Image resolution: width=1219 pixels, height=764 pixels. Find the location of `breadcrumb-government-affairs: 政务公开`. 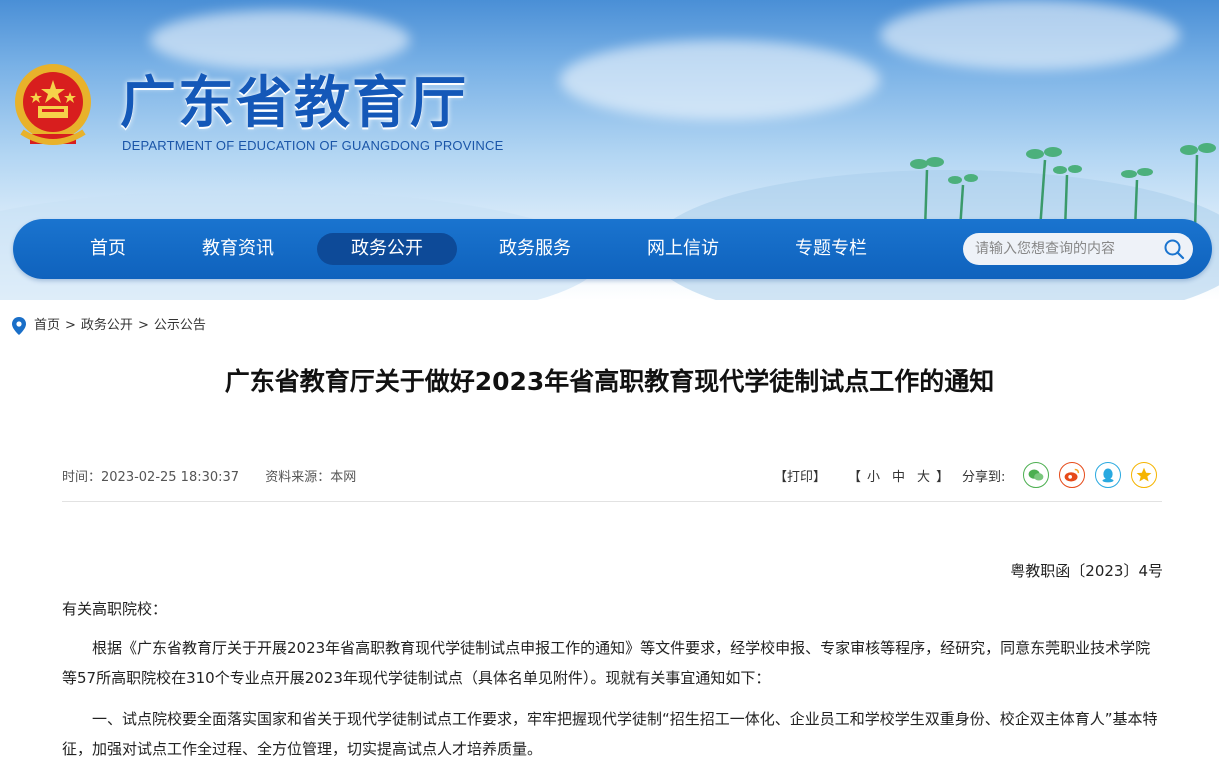

breadcrumb-government-affairs: 政务公开 is located at coordinates (107, 326).